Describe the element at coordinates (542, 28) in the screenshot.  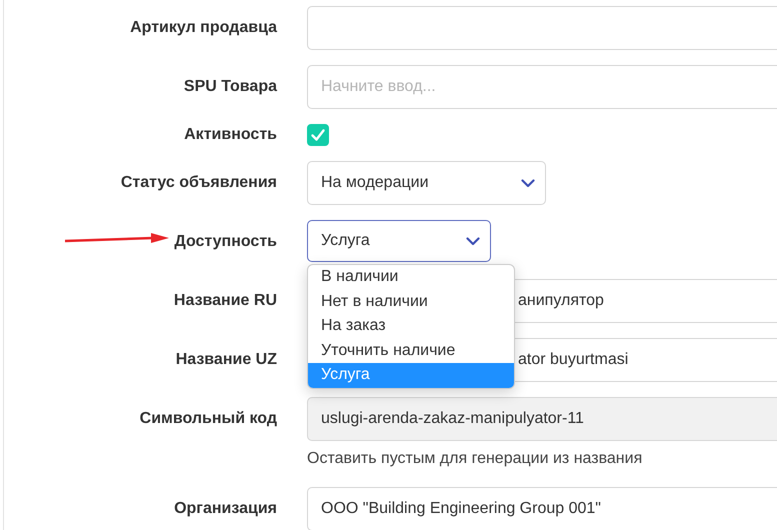
I see `input-field` at that location.